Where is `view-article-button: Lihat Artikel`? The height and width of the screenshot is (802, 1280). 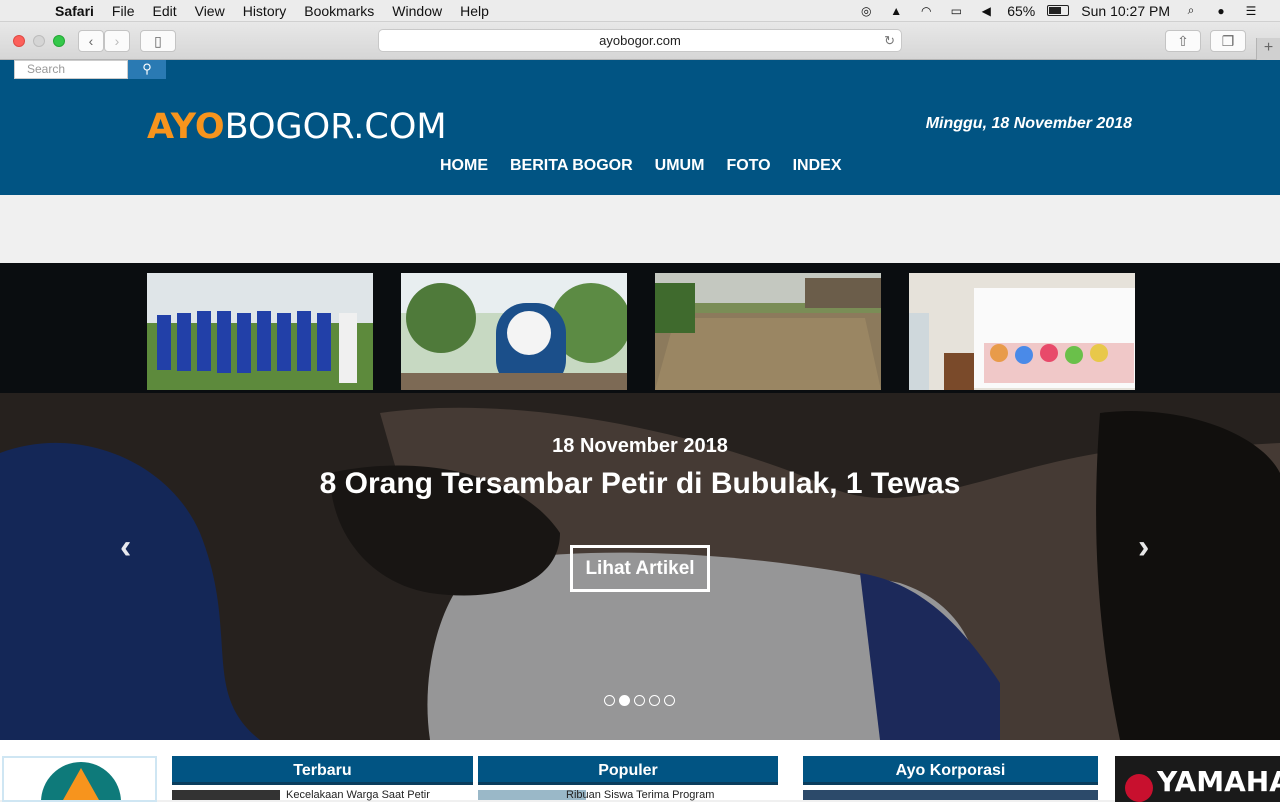 view-article-button: Lihat Artikel is located at coordinates (640, 568).